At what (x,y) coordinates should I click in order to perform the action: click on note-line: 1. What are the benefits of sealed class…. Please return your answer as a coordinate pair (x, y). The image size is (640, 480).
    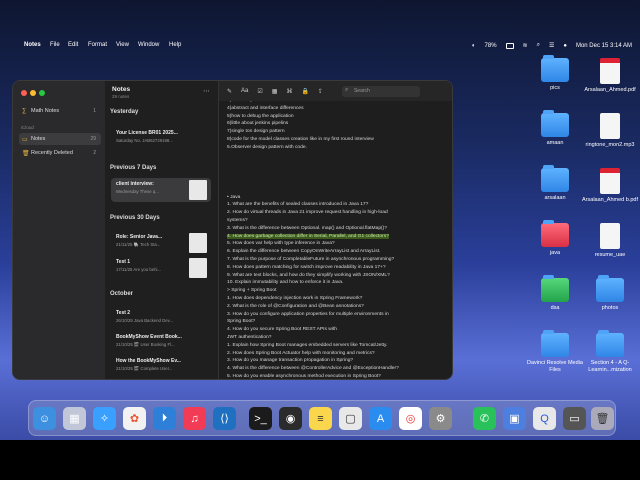
    Looking at the image, I should click on (338, 205).